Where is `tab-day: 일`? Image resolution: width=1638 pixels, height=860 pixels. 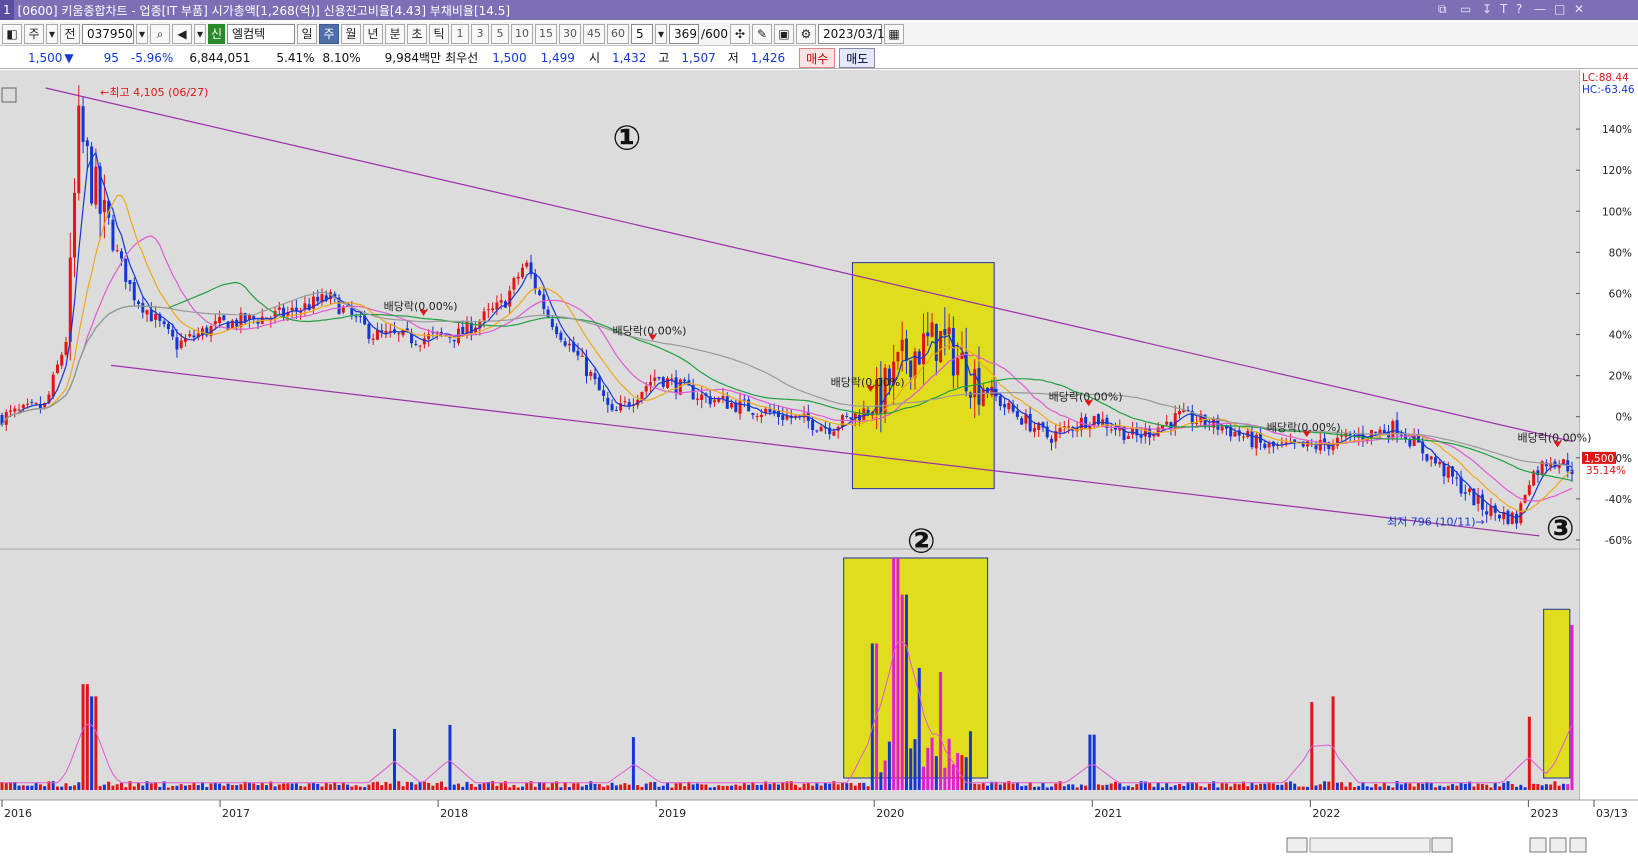
tab-day: 일 is located at coordinates (307, 33).